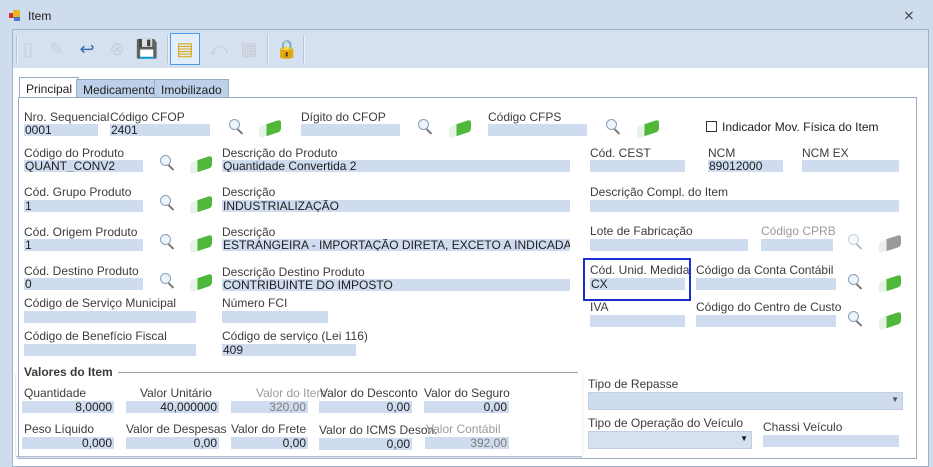  I want to click on serv116-label: Código de serviço (Lei 116), so click(295, 336).